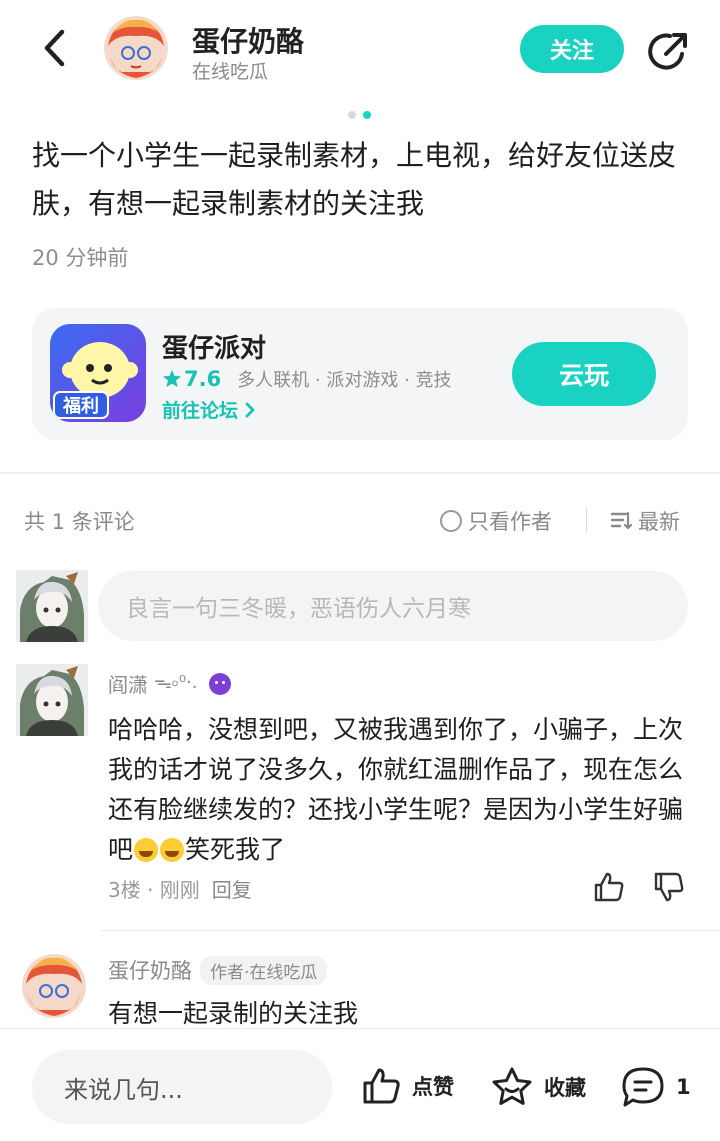 The height and width of the screenshot is (1141, 720). What do you see at coordinates (496, 521) in the screenshot?
I see `only-author-toggle: 只看作者` at bounding box center [496, 521].